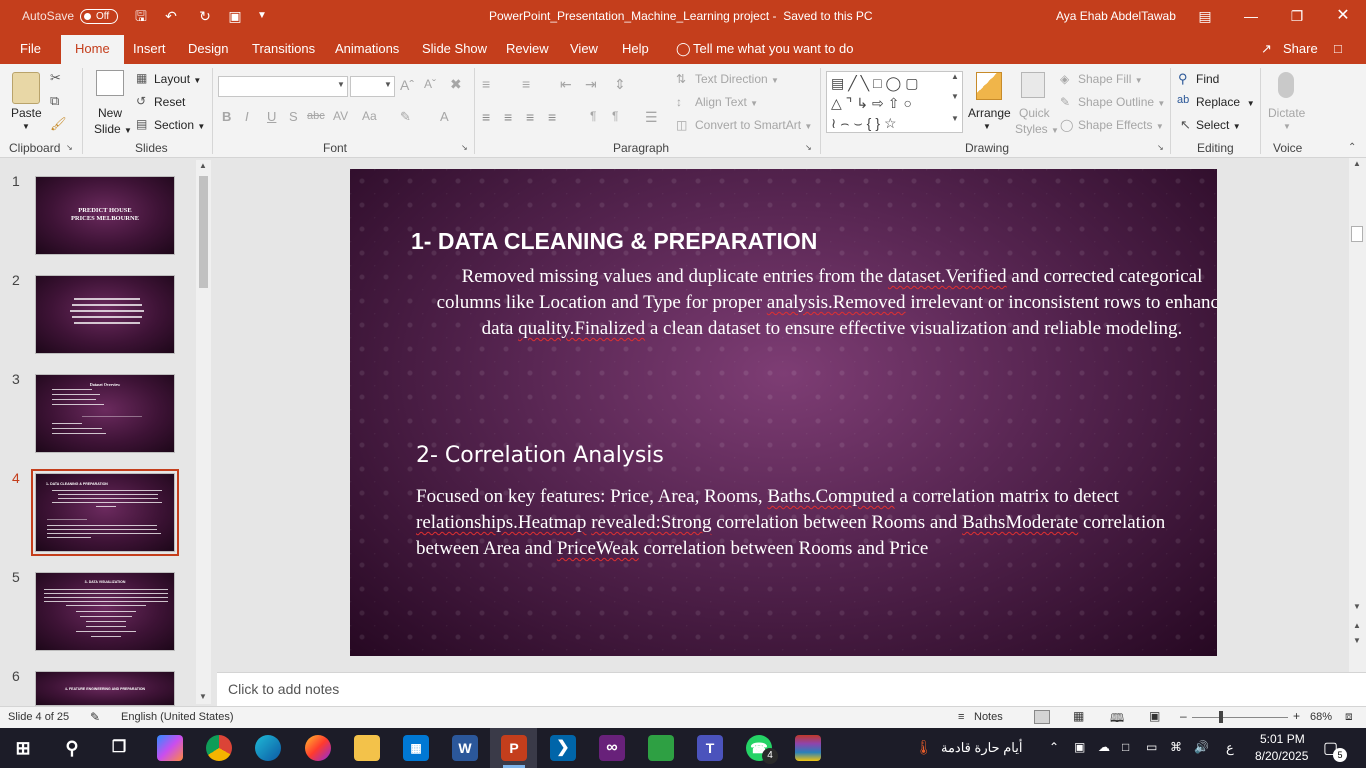  Describe the element at coordinates (955, 96) in the screenshot. I see `shapes-scroll-down-icon: ▼` at that location.